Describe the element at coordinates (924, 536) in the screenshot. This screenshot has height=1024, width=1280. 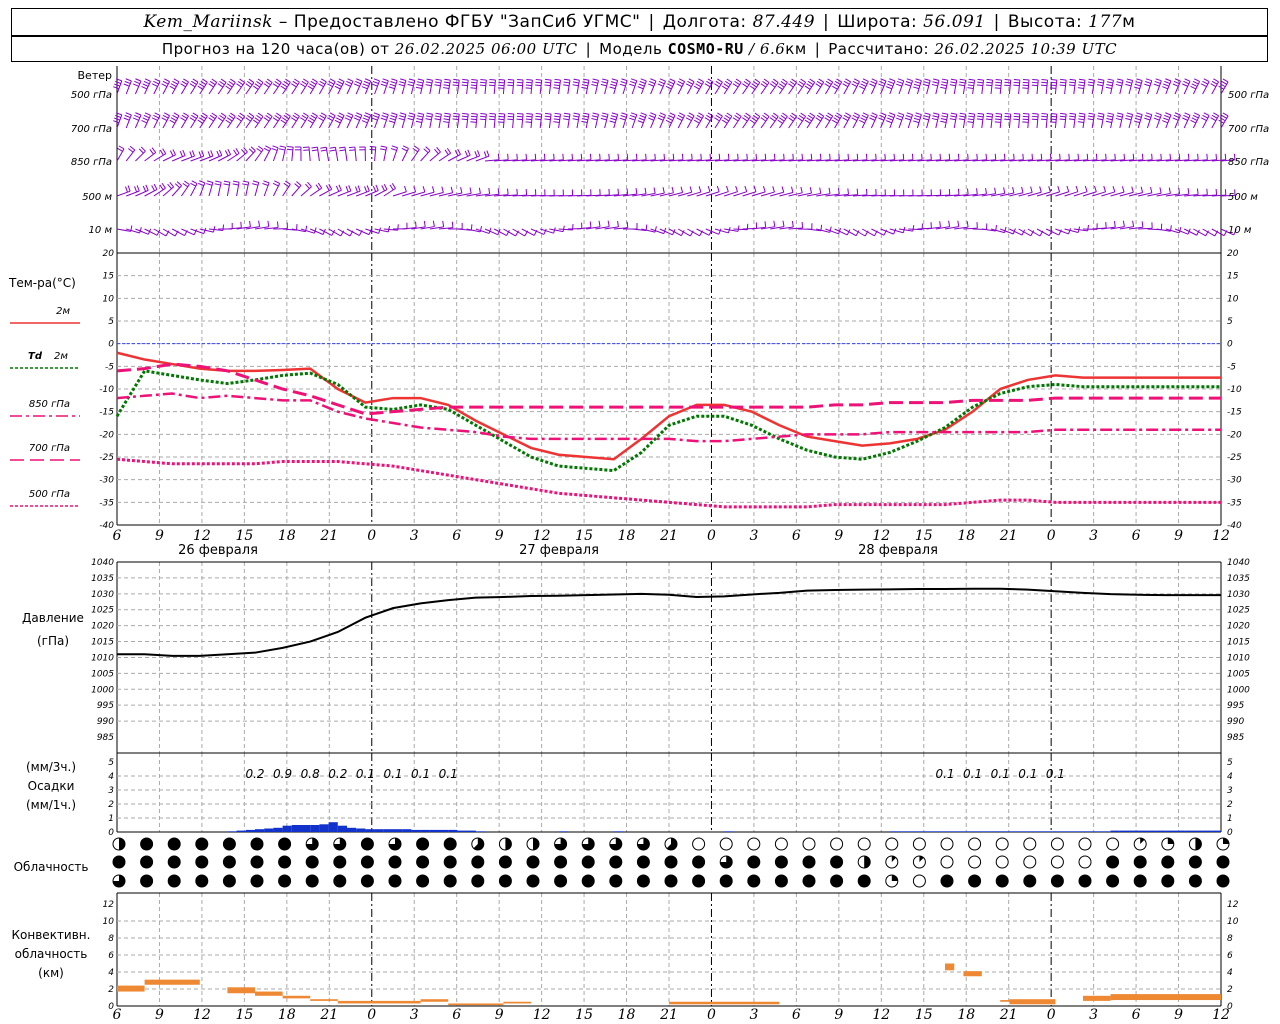
I see `temp-time-tick-label: 15` at that location.